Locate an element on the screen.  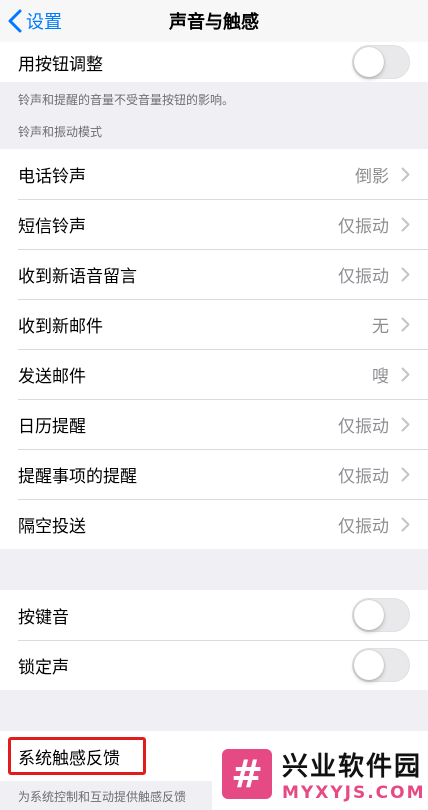
button-adjust-toggle is located at coordinates (381, 62).